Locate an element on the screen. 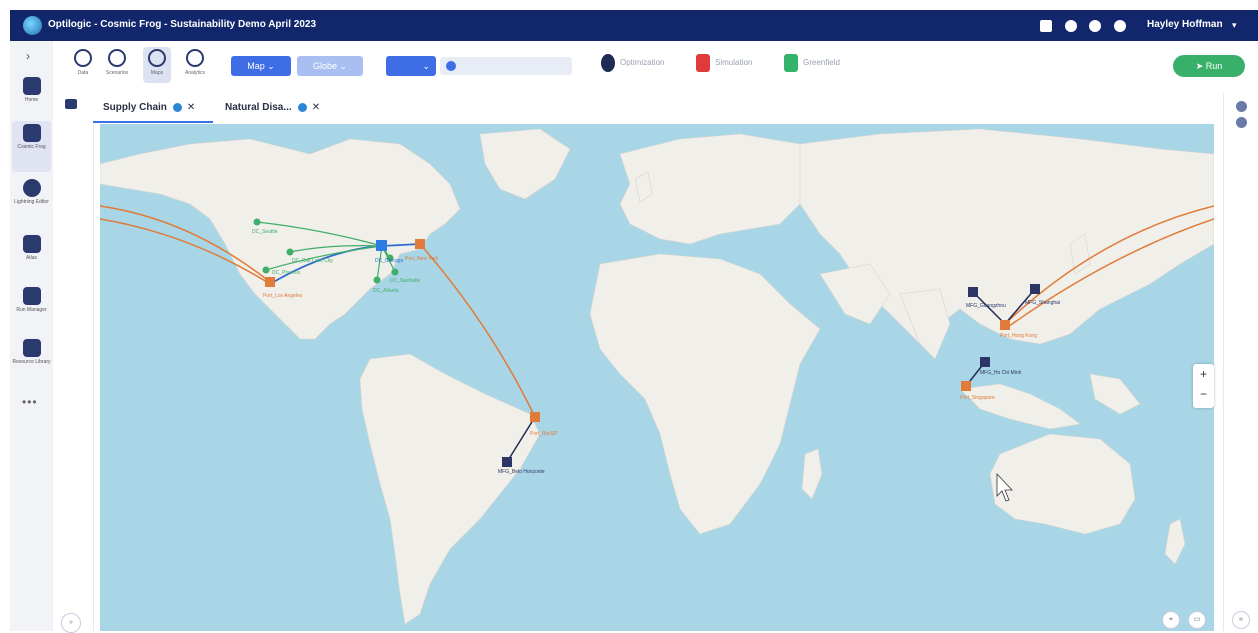 The width and height of the screenshot is (1258, 633). port-la-node is located at coordinates (270, 282).